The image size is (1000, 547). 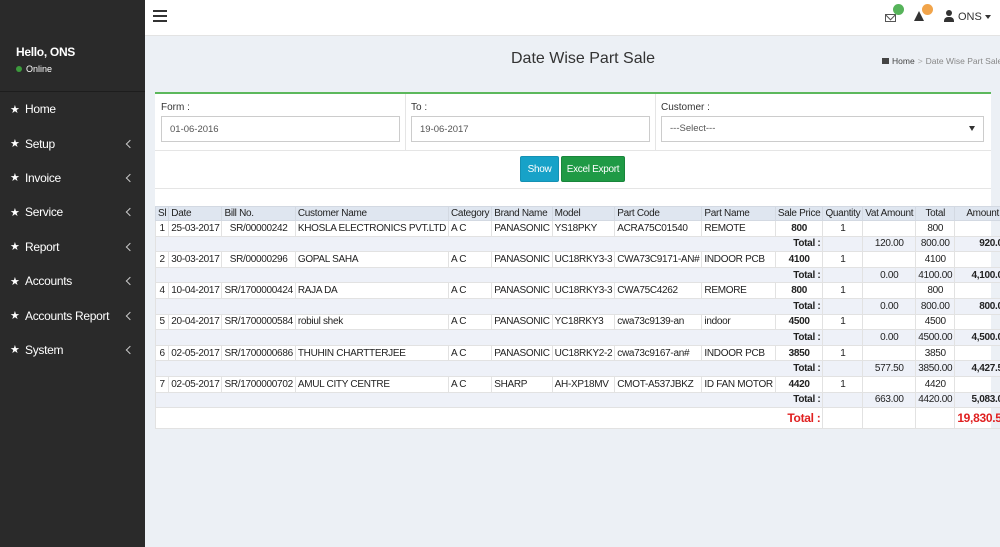 What do you see at coordinates (935, 384) in the screenshot?
I see `table-cell: 4420` at bounding box center [935, 384].